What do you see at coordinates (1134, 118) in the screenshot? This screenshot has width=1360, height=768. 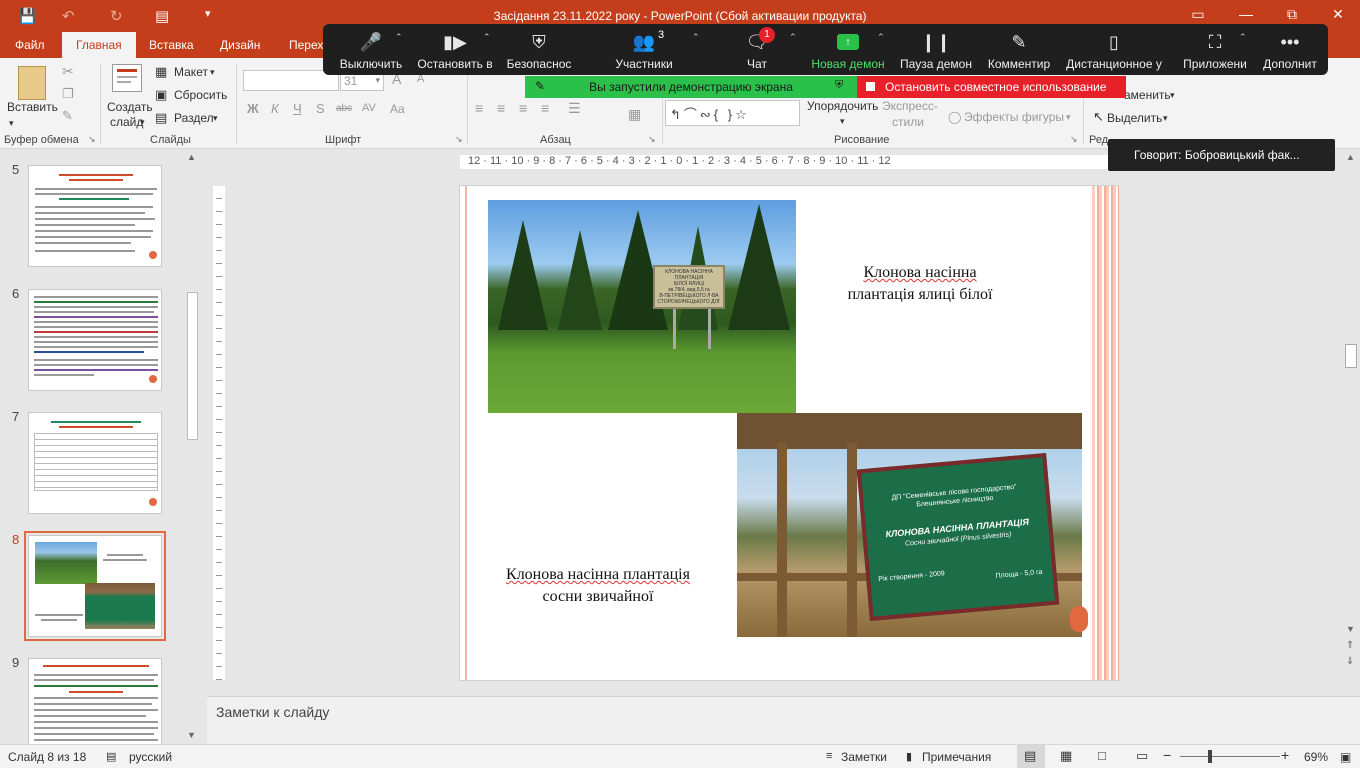 I see `select-button: Выделить` at bounding box center [1134, 118].